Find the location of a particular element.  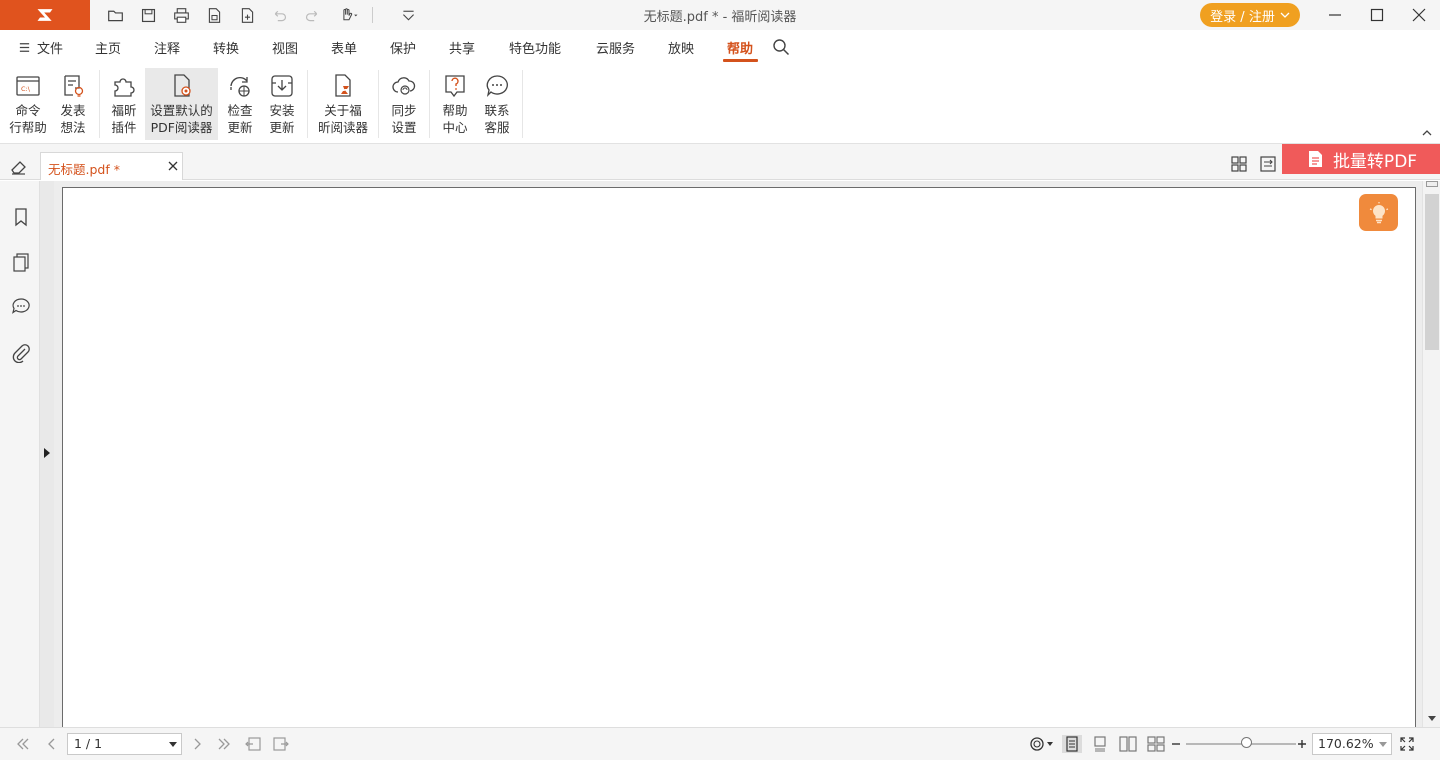

about-icon is located at coordinates (343, 85).